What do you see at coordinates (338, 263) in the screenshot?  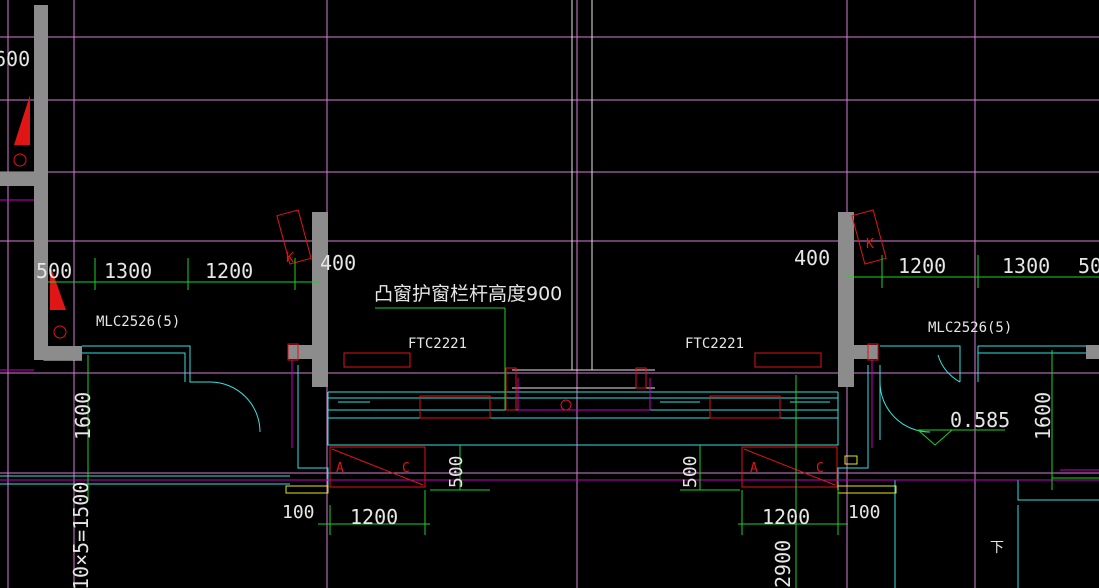 I see `dim-400-left: 400` at bounding box center [338, 263].